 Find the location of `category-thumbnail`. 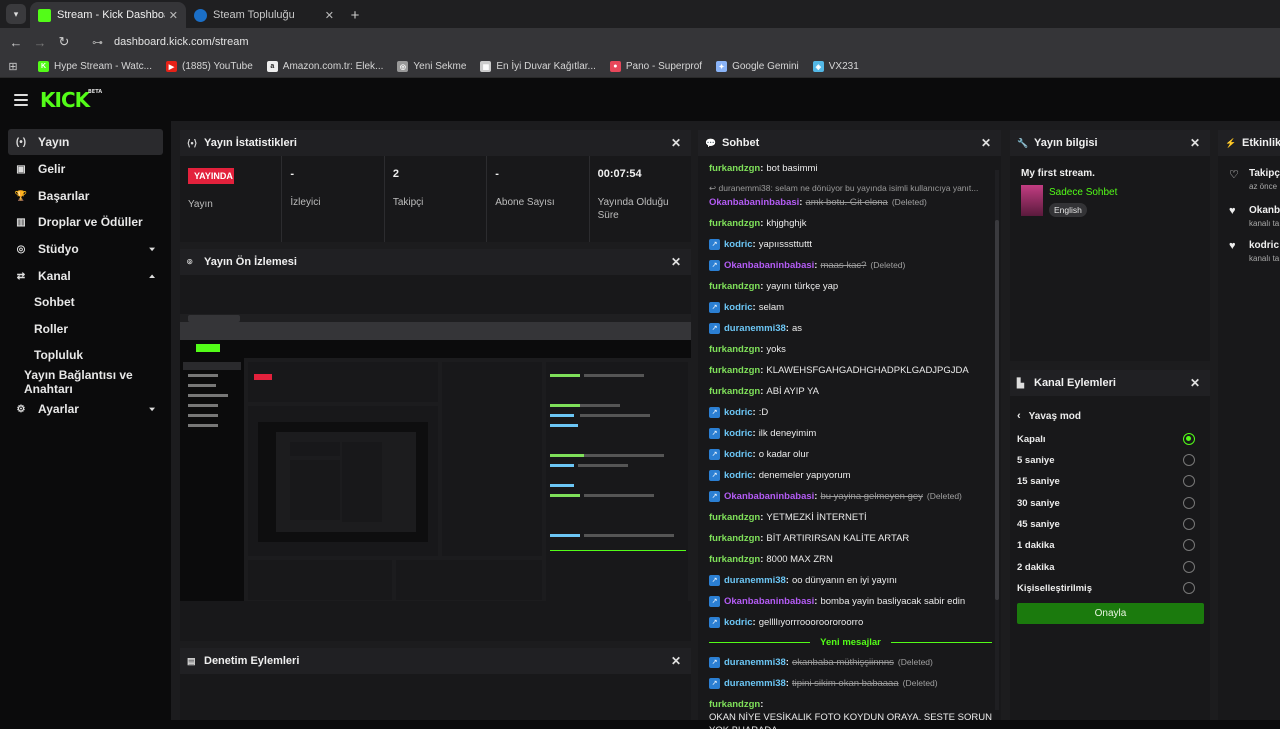

category-thumbnail is located at coordinates (1032, 200).